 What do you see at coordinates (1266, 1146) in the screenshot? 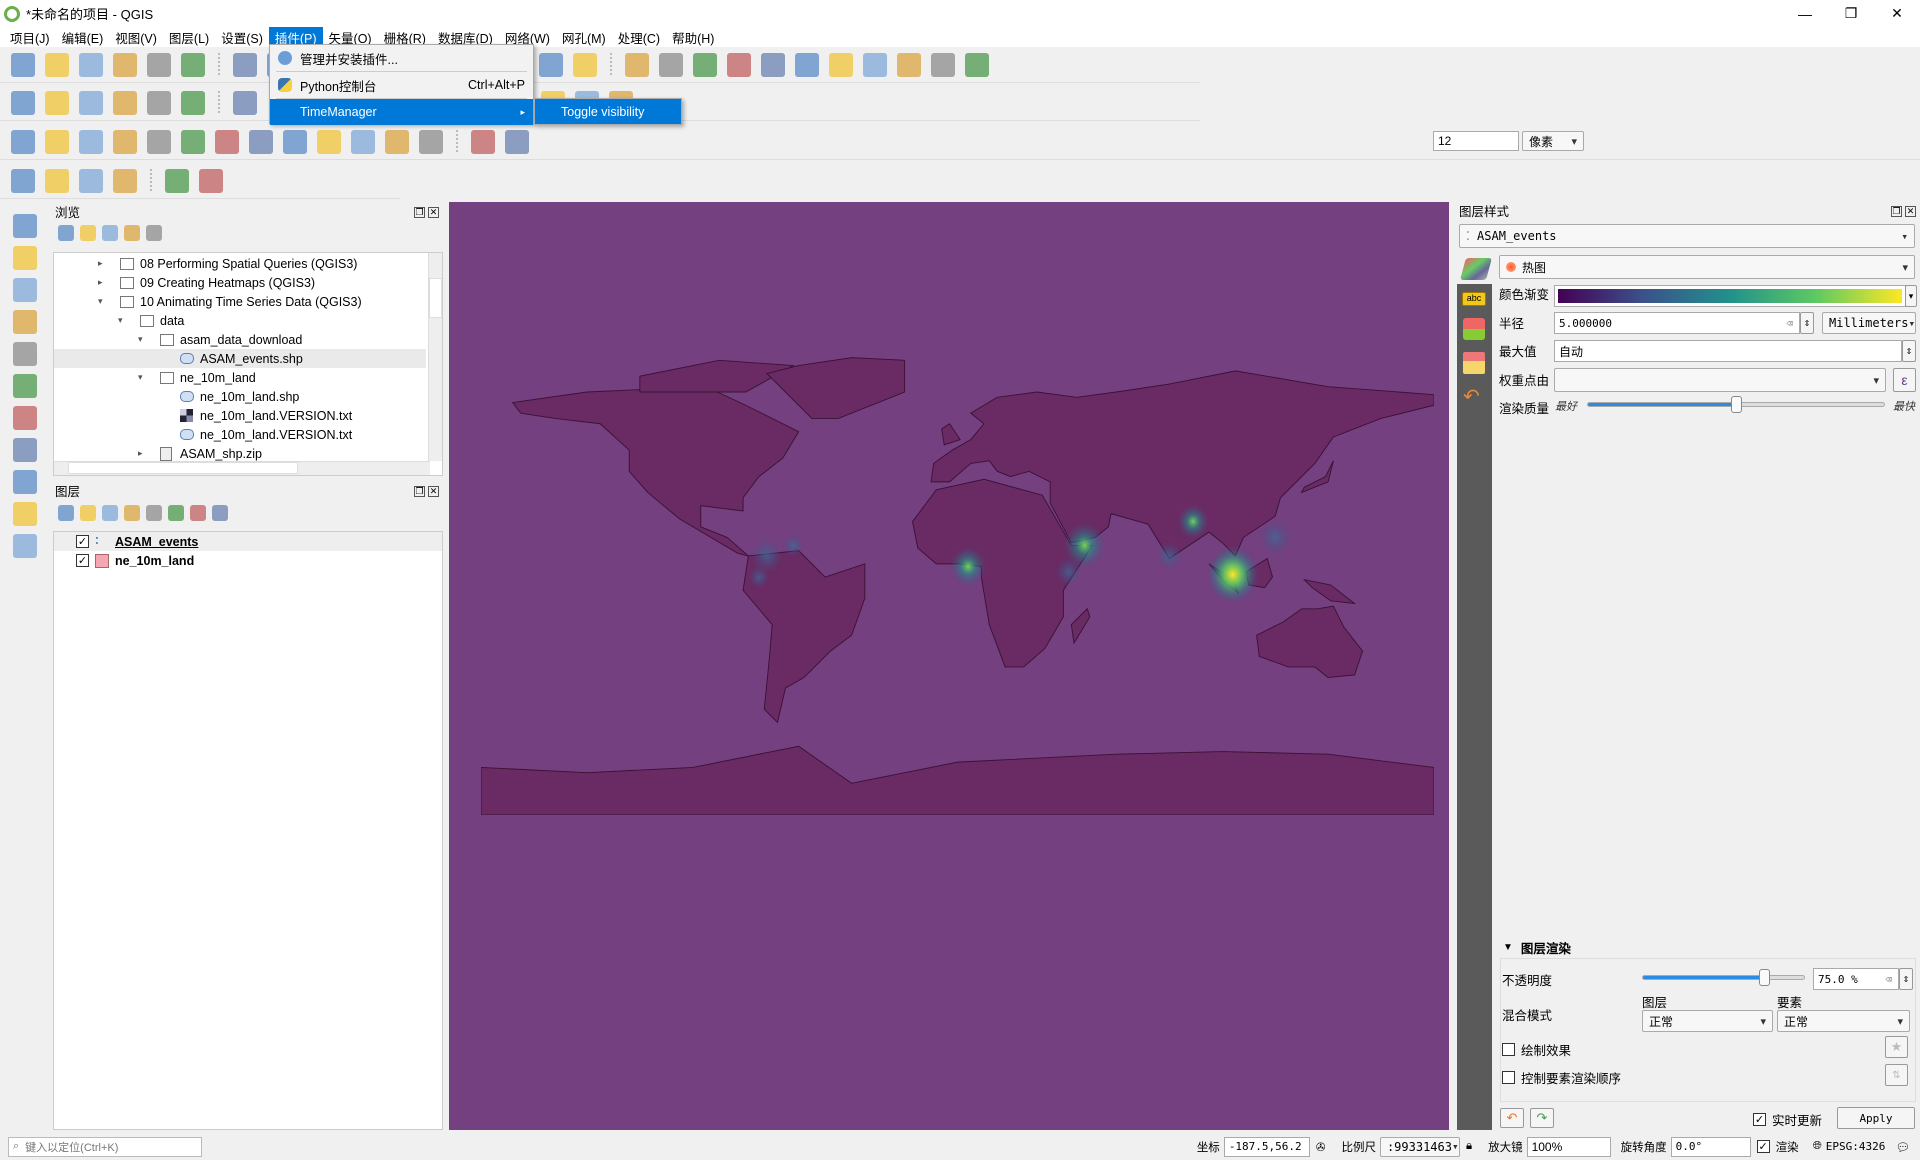
I see `coordinate-input: -187.5,56.2` at bounding box center [1266, 1146].